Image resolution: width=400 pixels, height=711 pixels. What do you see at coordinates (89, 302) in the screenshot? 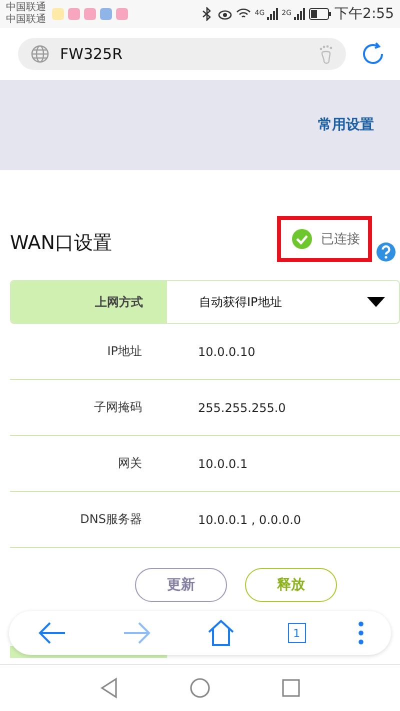
I see `form-label: 上网方式` at bounding box center [89, 302].